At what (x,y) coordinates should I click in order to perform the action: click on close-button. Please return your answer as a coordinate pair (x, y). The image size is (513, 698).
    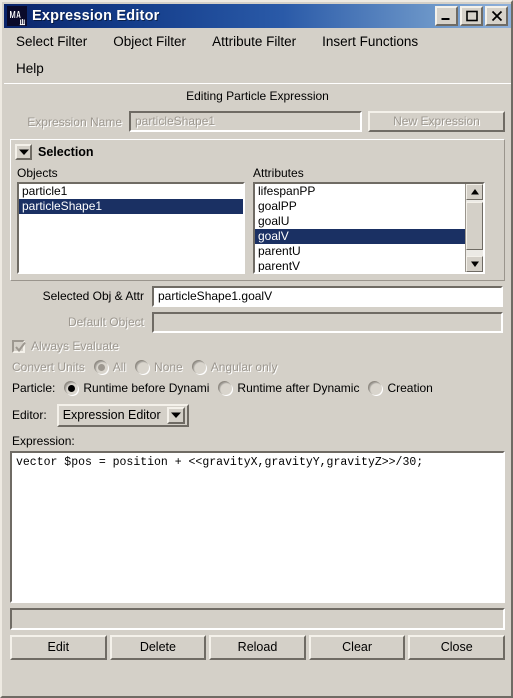
    Looking at the image, I should click on (496, 16).